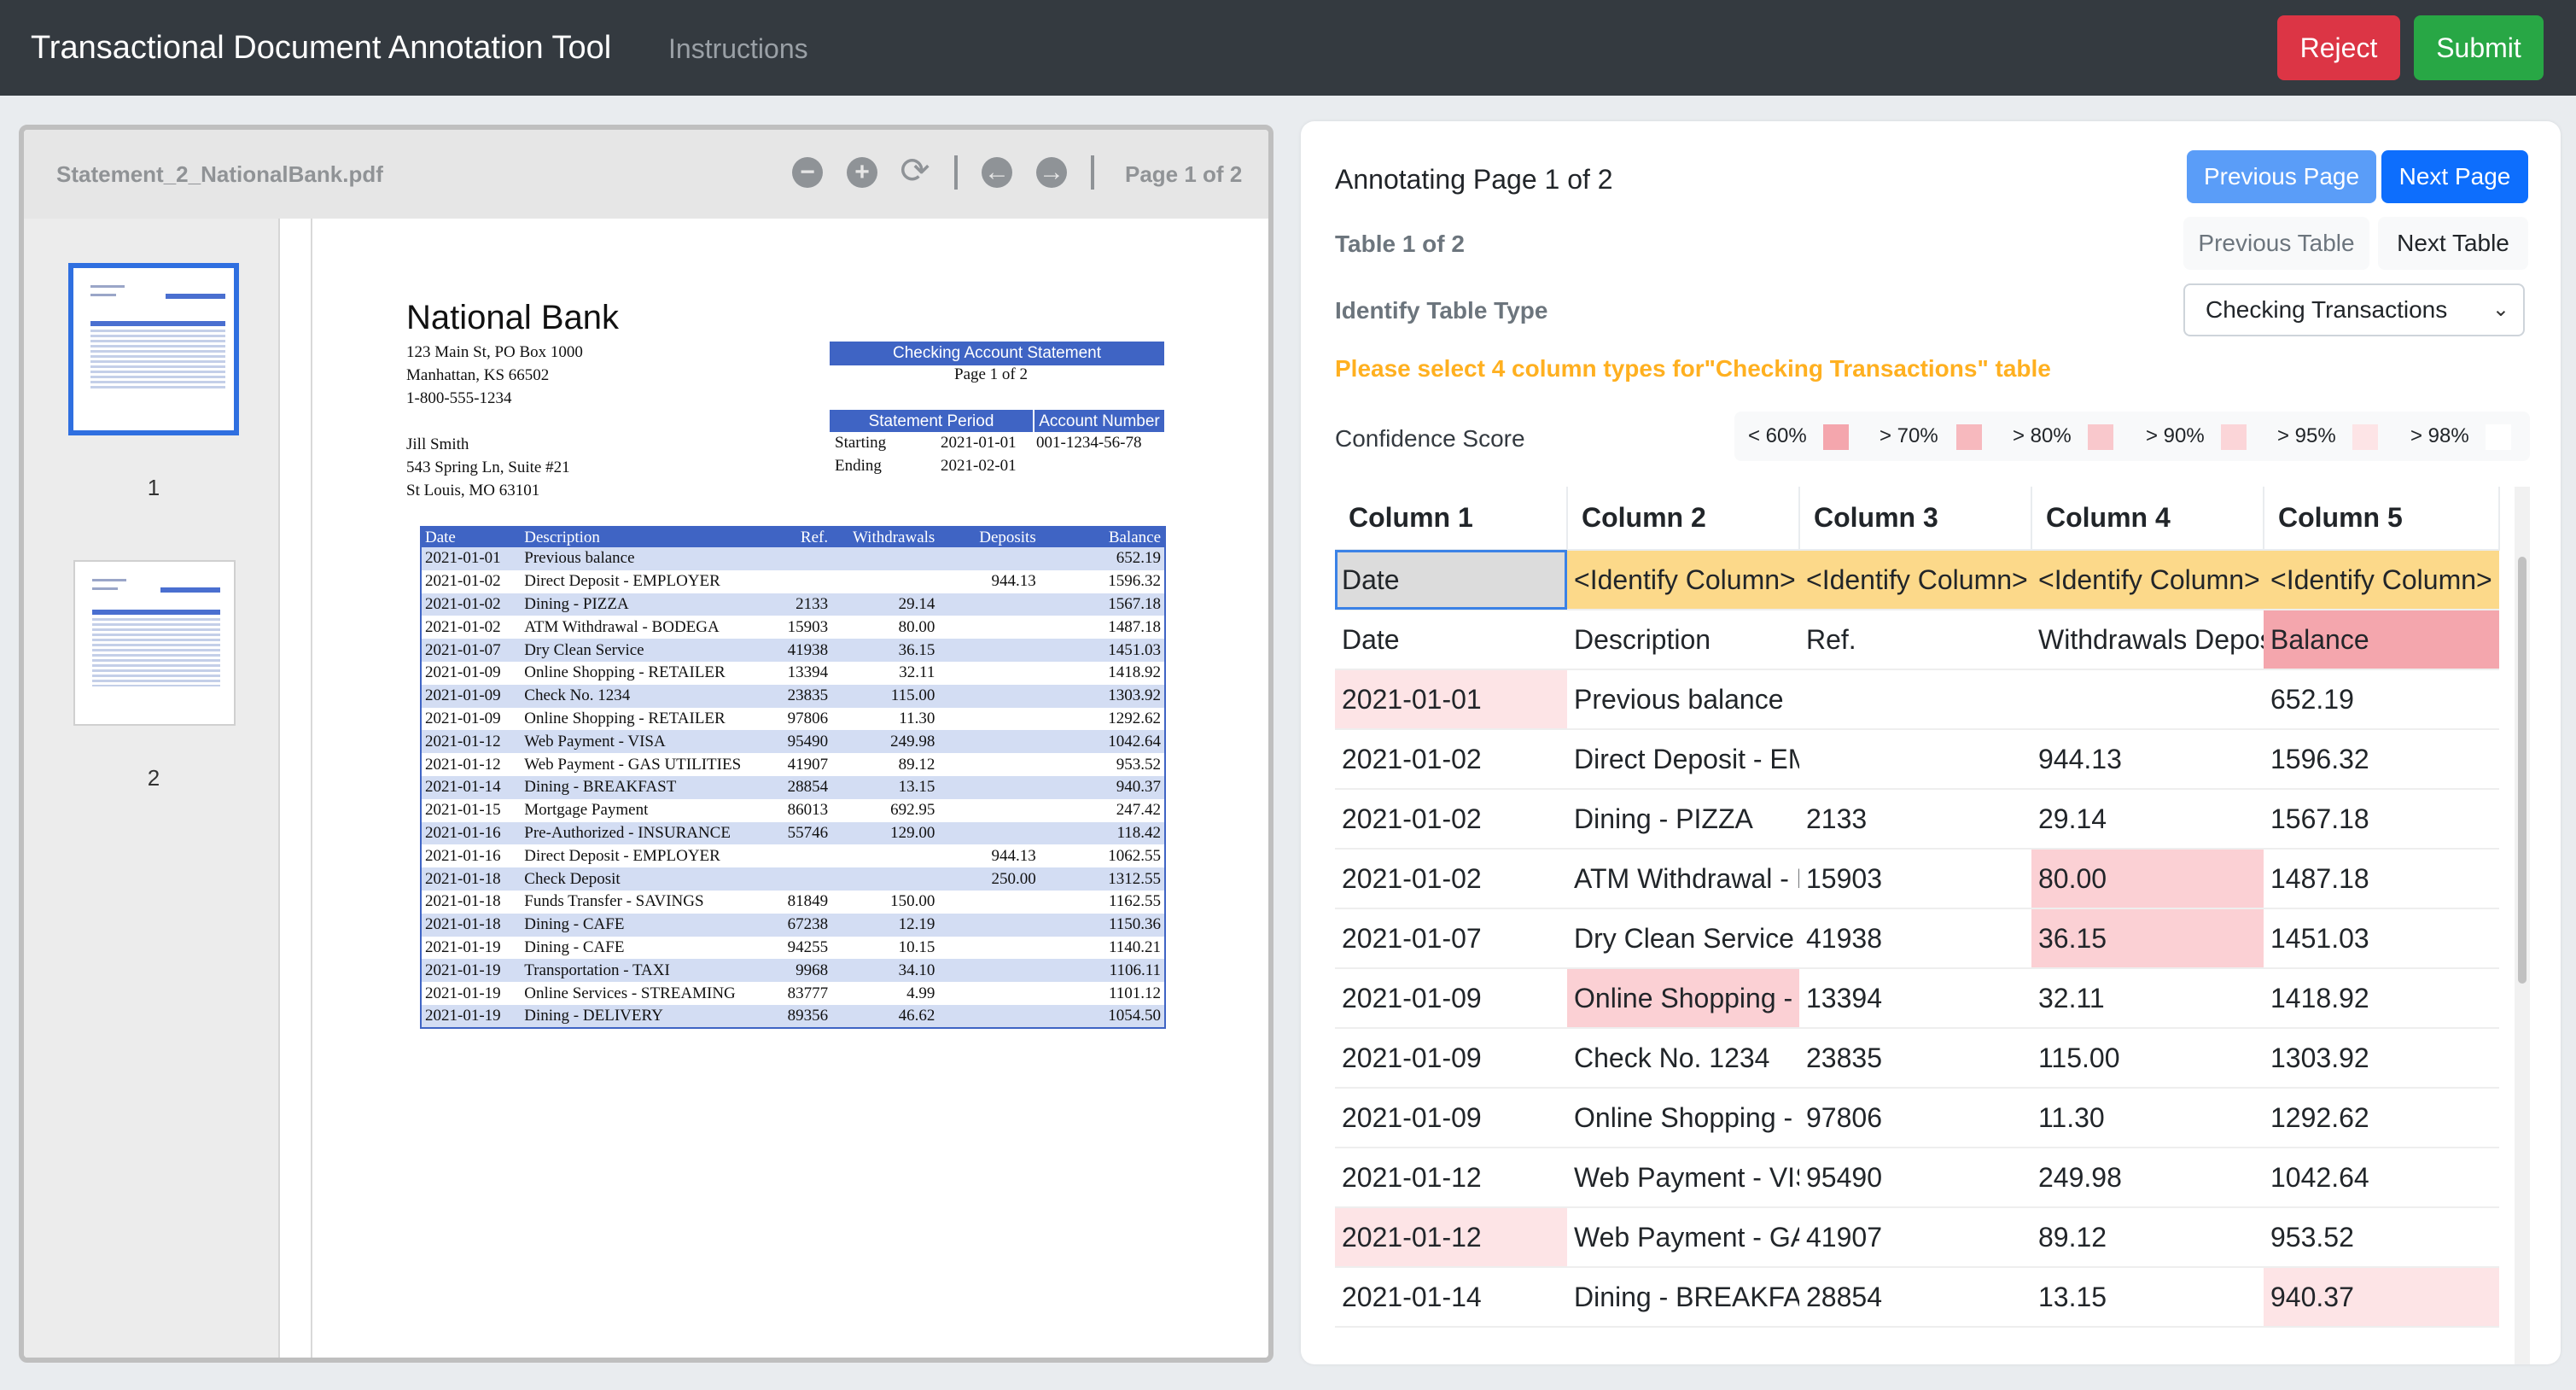  What do you see at coordinates (1683, 1058) in the screenshot?
I see `grid-cell: Check No. 1234` at bounding box center [1683, 1058].